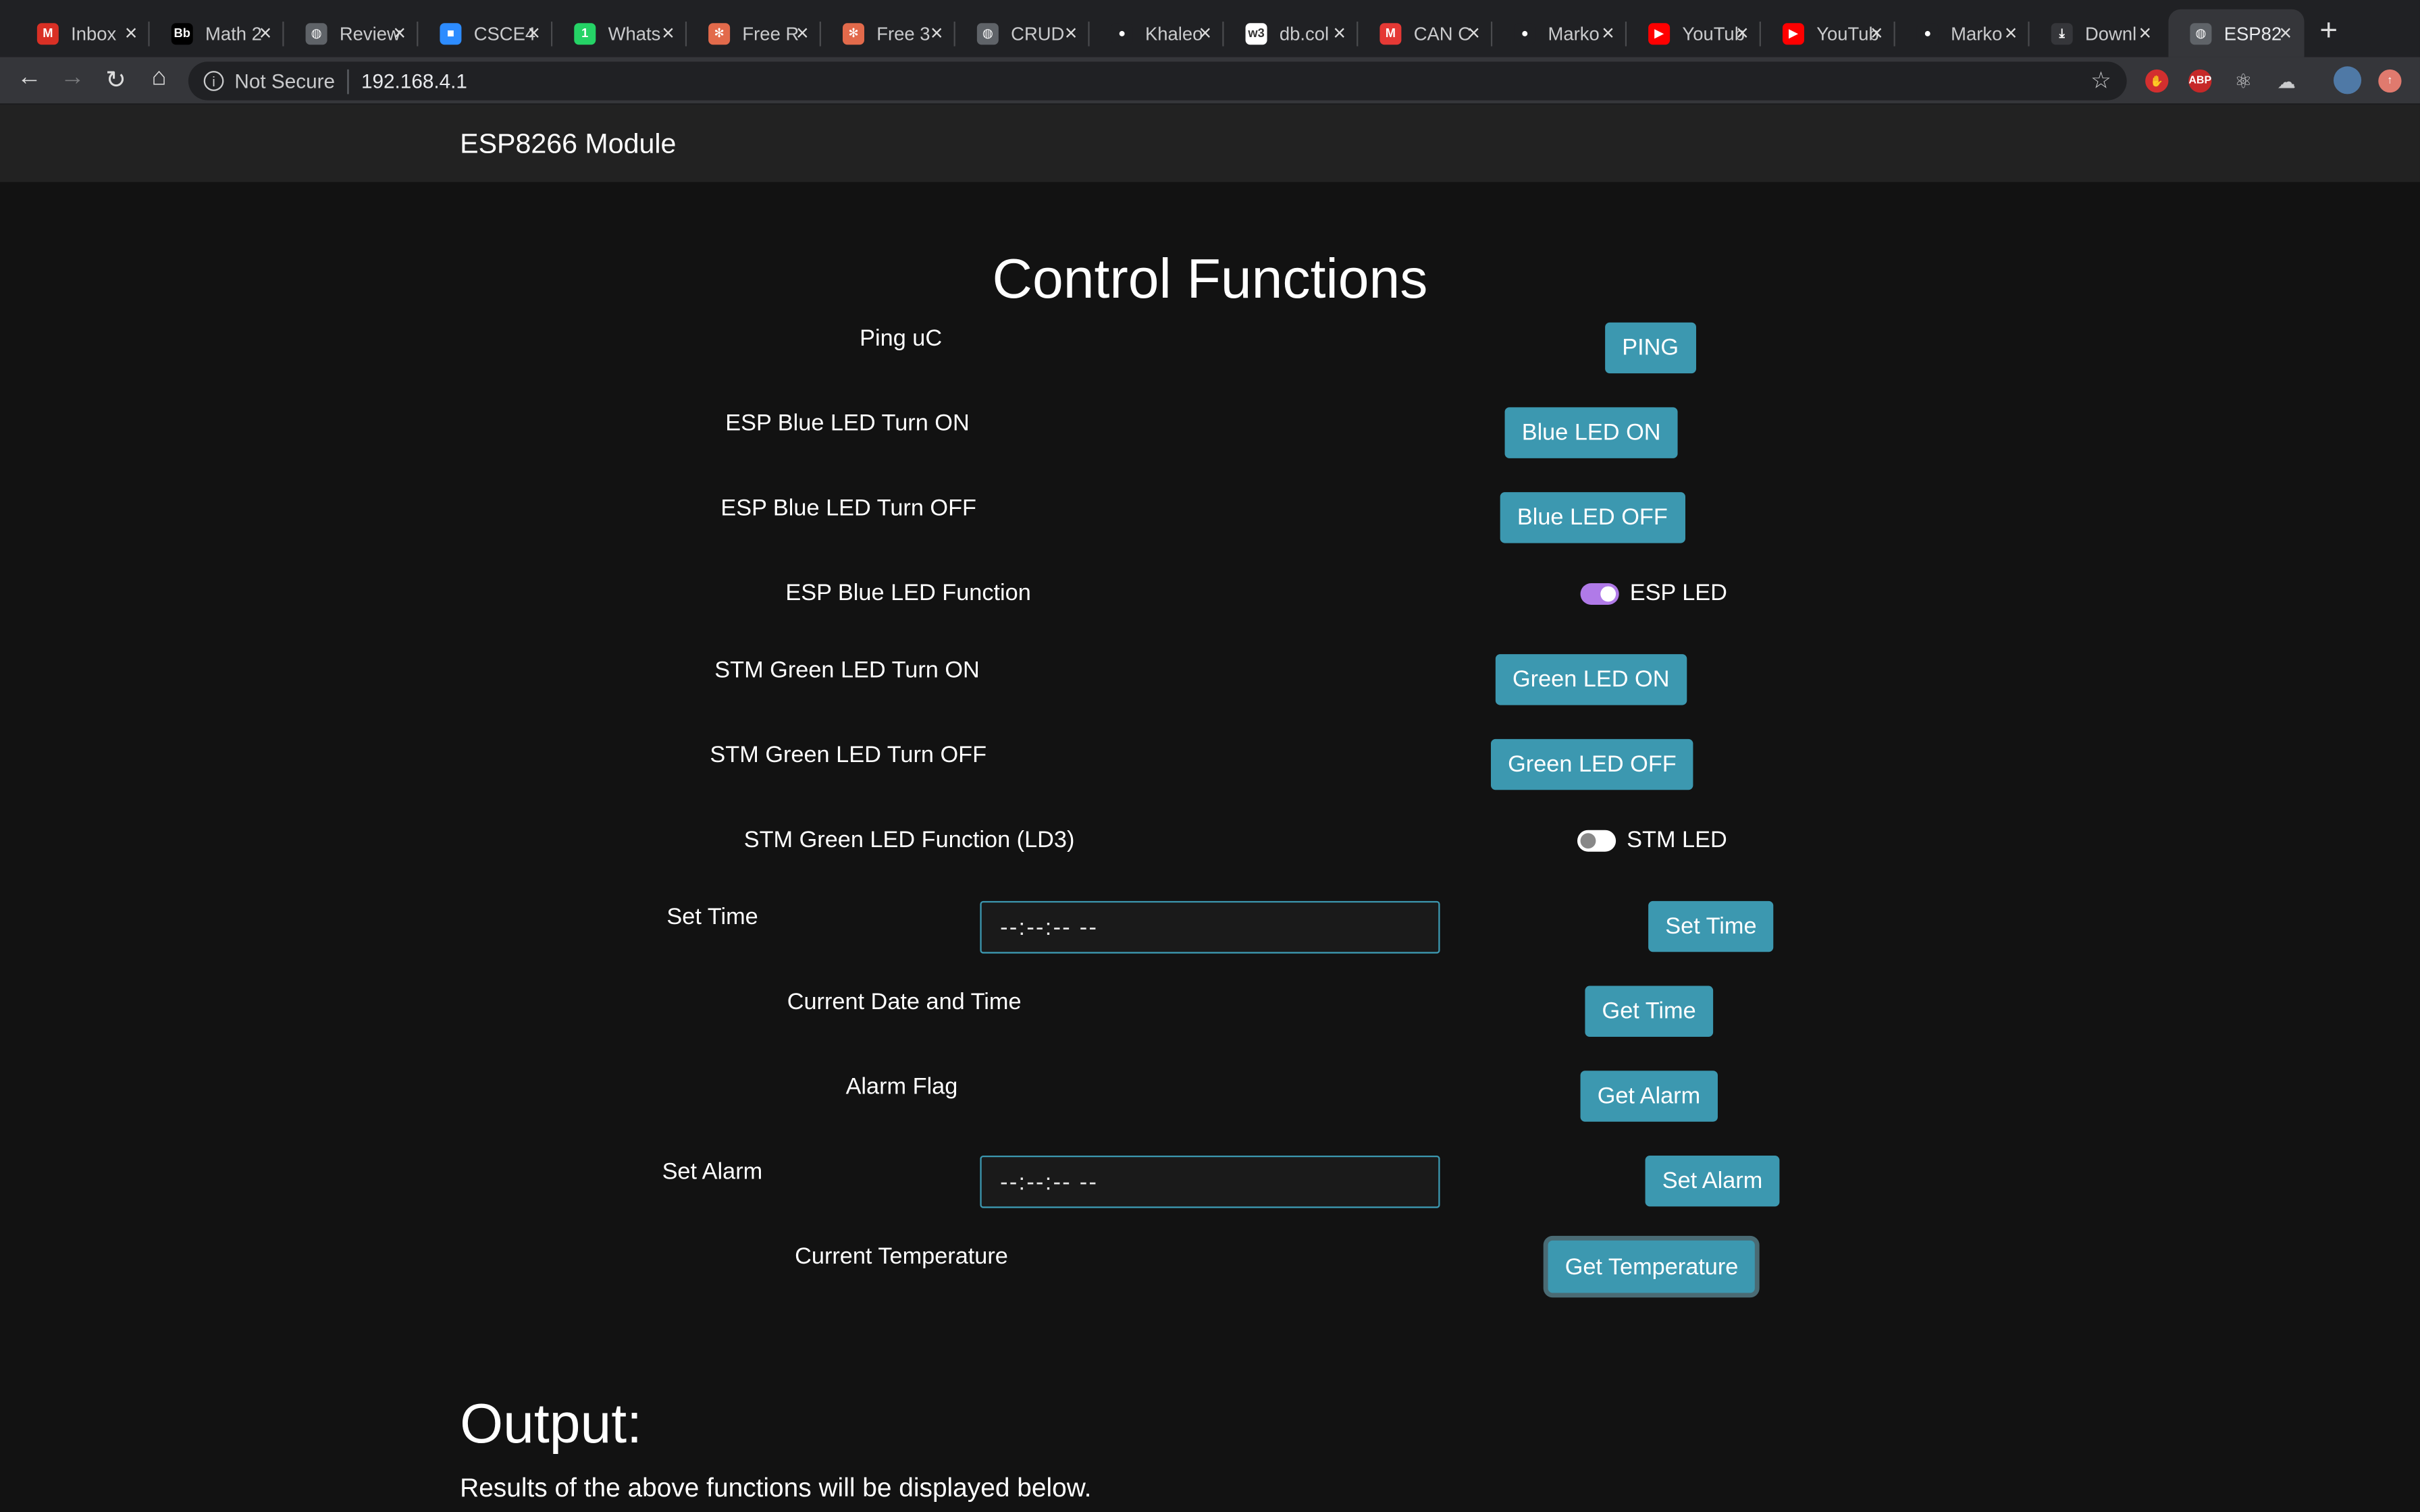 The image size is (2420, 1512). What do you see at coordinates (903, 33) in the screenshot?
I see `tab-title: Free 3` at bounding box center [903, 33].